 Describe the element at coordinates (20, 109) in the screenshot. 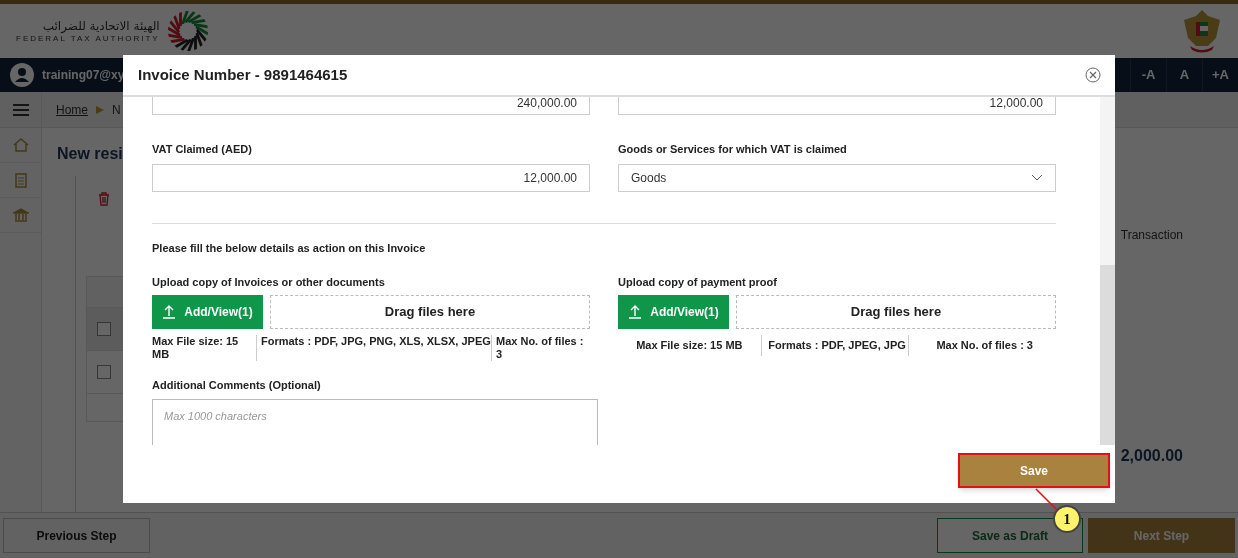

I see `menu-icon` at that location.